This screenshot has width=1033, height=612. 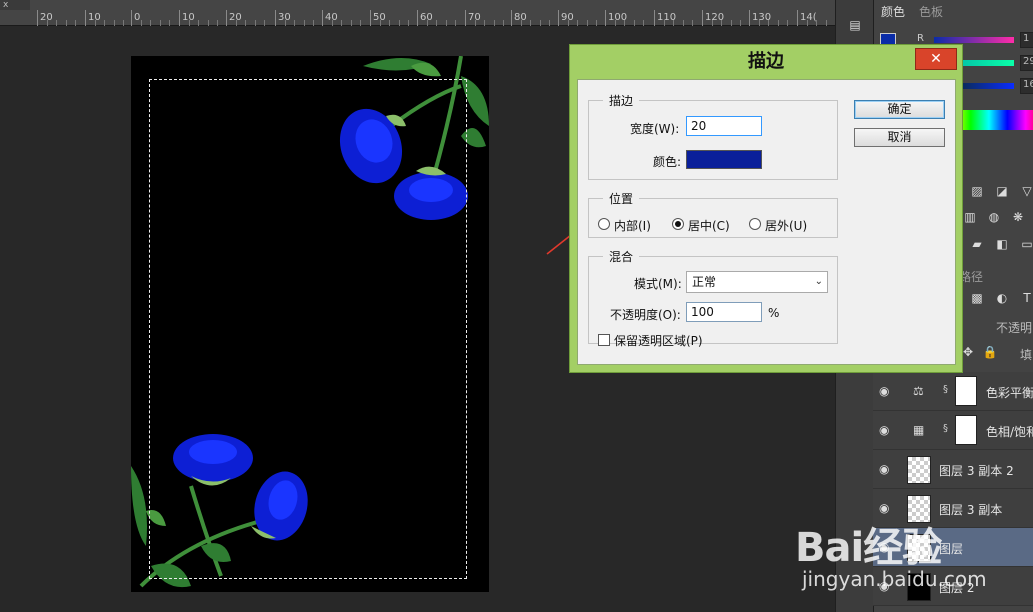 I want to click on levels-icon: ▨, so click(x=977, y=191).